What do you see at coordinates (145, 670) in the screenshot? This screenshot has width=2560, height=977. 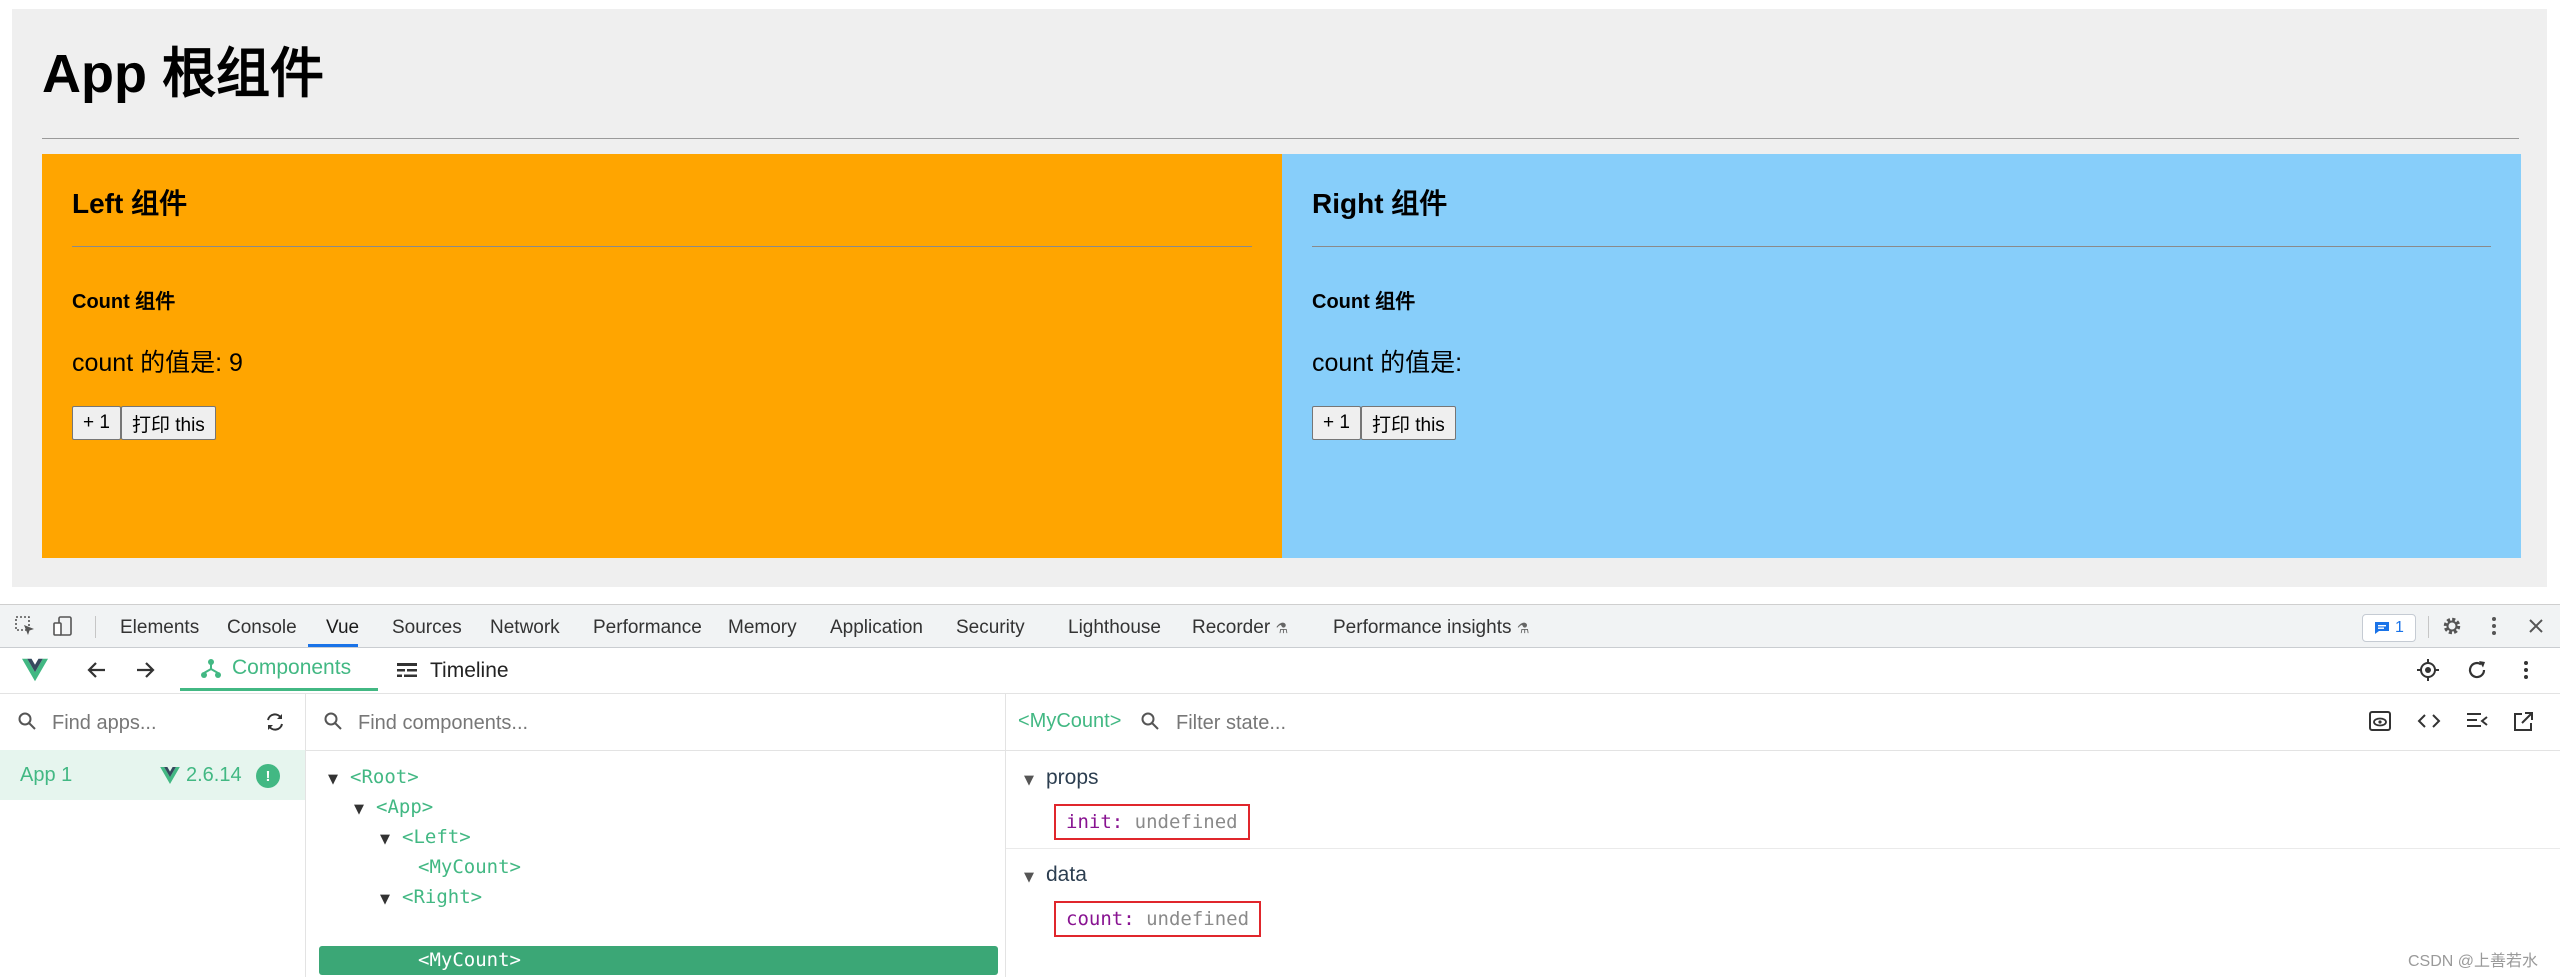 I see `forward-arrow-icon` at bounding box center [145, 670].